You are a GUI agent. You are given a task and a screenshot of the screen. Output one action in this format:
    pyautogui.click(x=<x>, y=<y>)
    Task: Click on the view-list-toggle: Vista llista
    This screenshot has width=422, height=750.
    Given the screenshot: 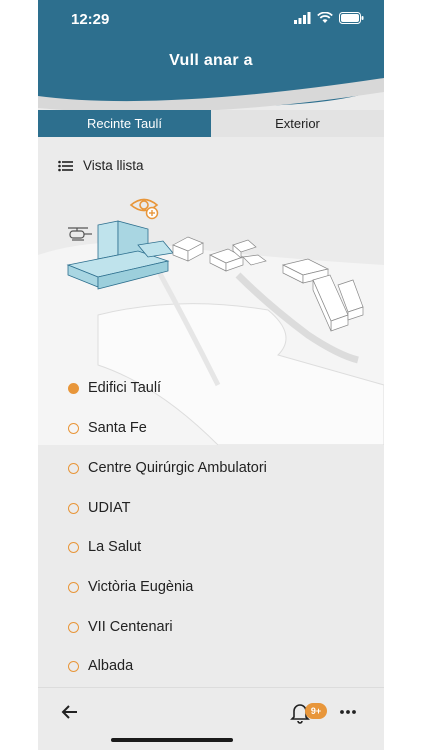 What is the action you would take?
    pyautogui.click(x=101, y=165)
    